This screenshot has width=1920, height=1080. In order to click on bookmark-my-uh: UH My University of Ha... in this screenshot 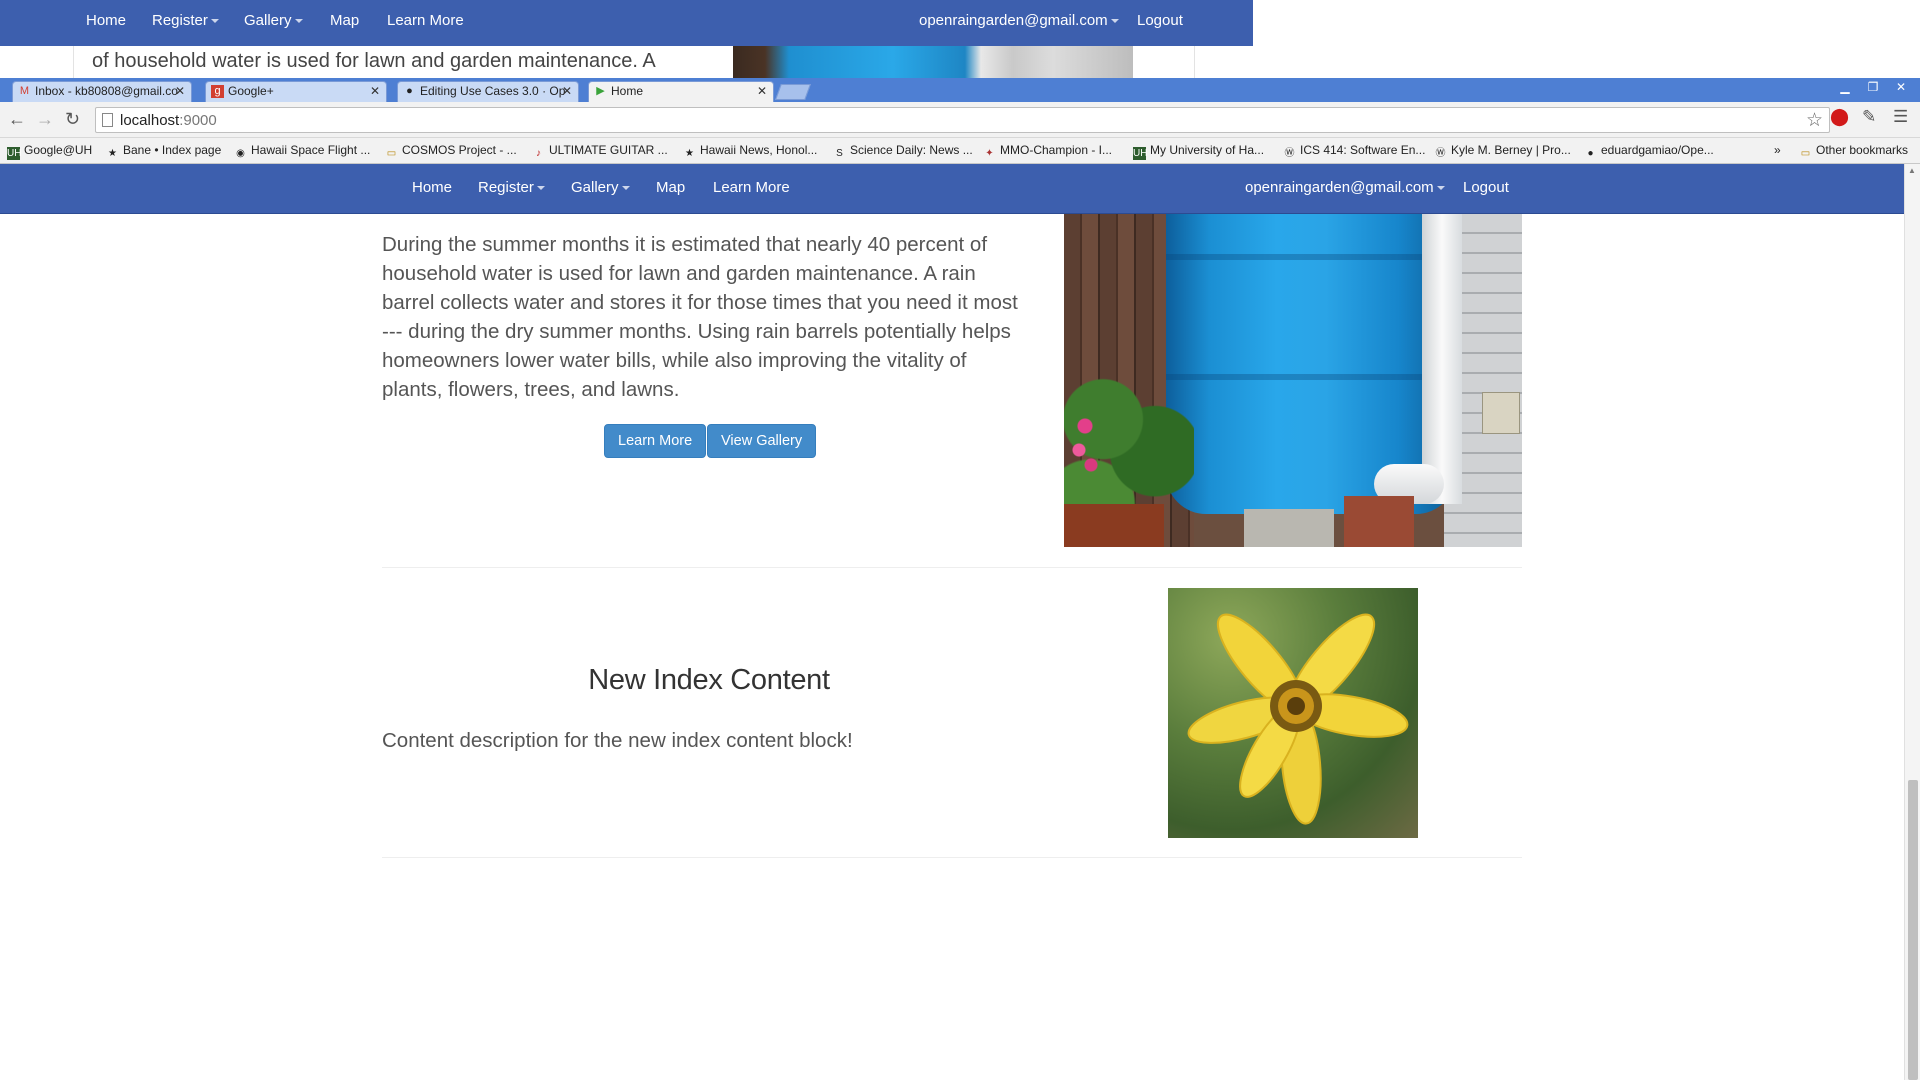, I will do `click(1198, 151)`.